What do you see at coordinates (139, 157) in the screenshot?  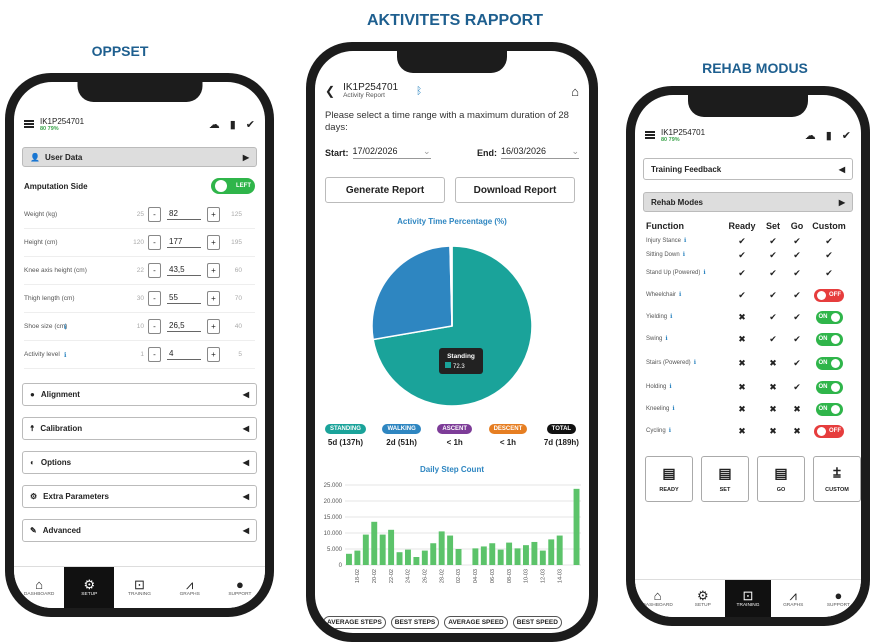 I see `section-user-data: 👤 User Data ▶` at bounding box center [139, 157].